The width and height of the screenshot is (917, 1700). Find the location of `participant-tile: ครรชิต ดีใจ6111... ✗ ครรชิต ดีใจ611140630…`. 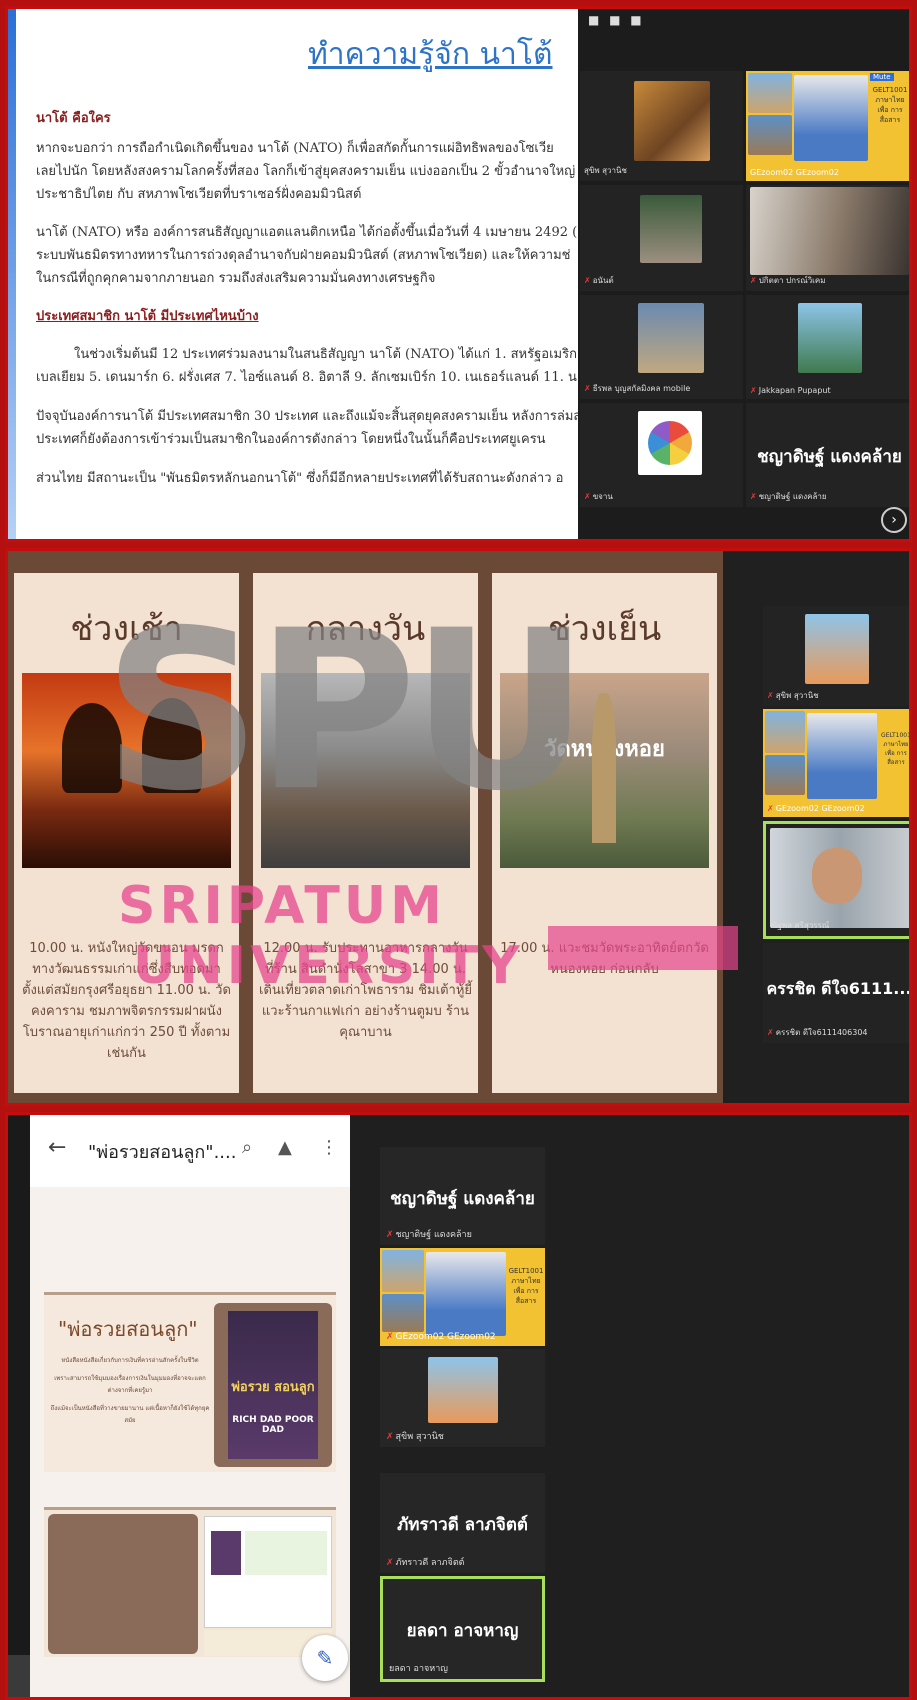

participant-tile: ครรชิต ดีใจ6111... ✗ ครรชิต ดีใจ611140630… is located at coordinates (837, 993).